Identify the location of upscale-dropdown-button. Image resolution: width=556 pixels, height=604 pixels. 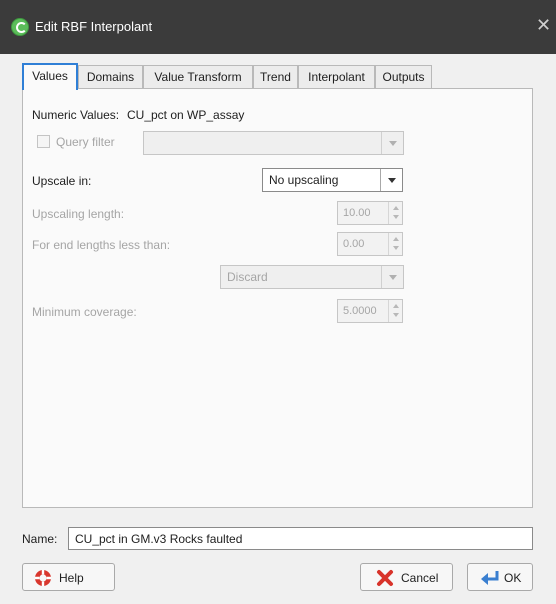
(391, 180).